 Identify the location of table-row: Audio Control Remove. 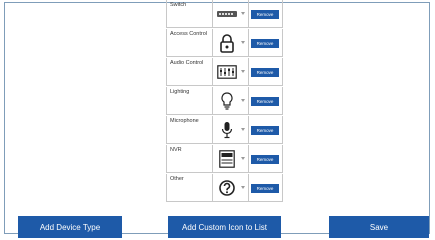
(224, 72).